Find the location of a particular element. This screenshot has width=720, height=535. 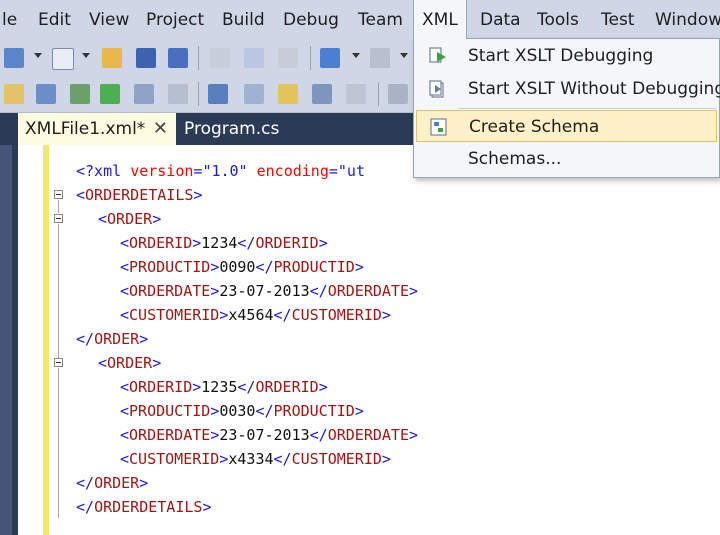

menu-view: View is located at coordinates (109, 20).